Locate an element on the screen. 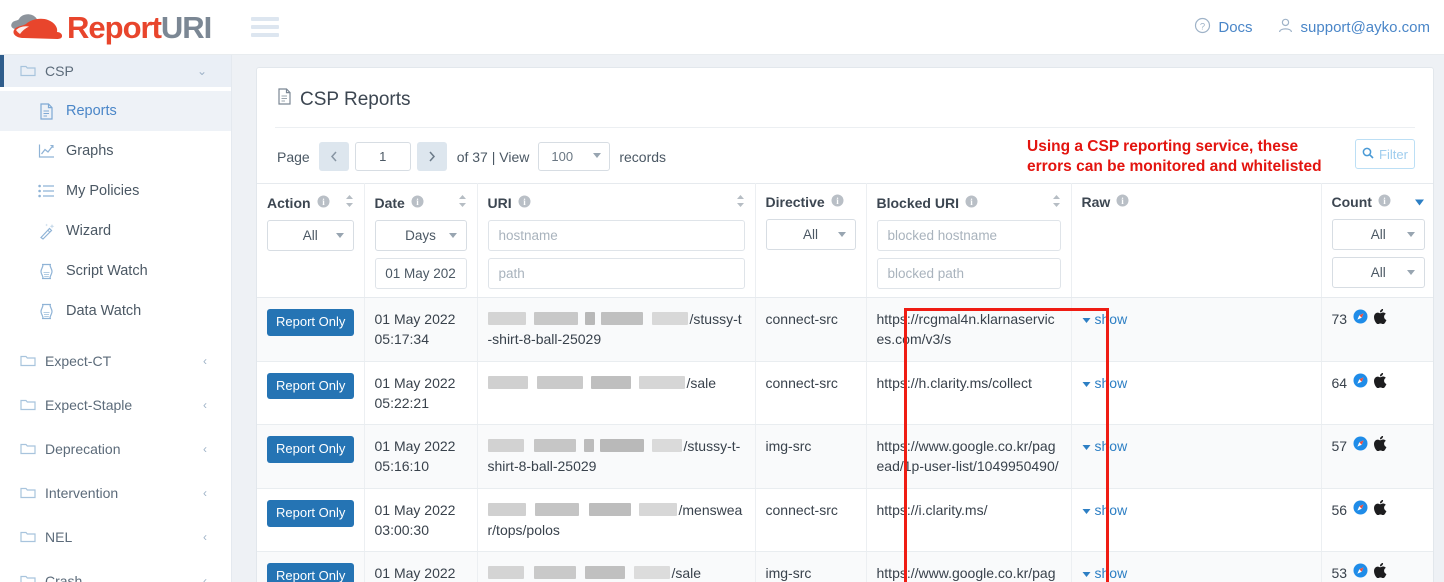  sidebar-group-expect-staple: Expect-Staple ‹ is located at coordinates (115, 405).